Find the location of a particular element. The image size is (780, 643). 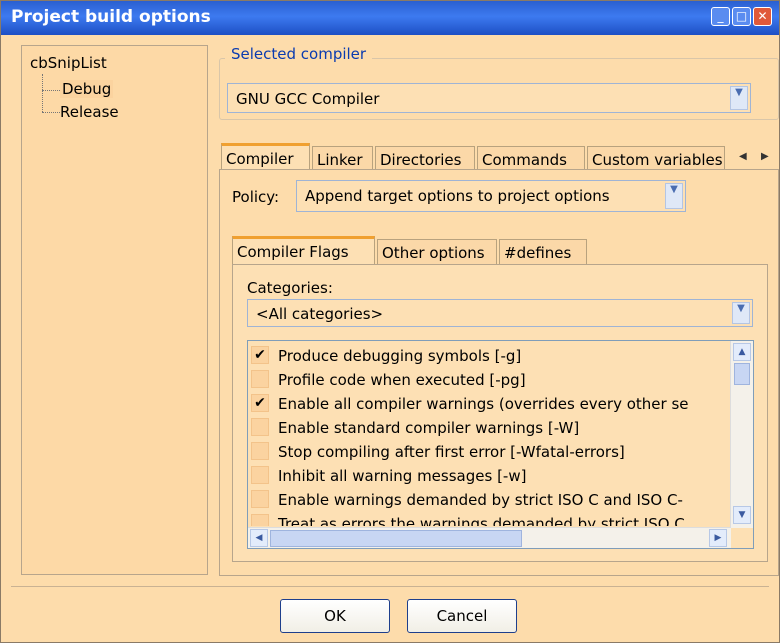

list-item: Enable standard compiler warnings [-W] is located at coordinates (488, 428).